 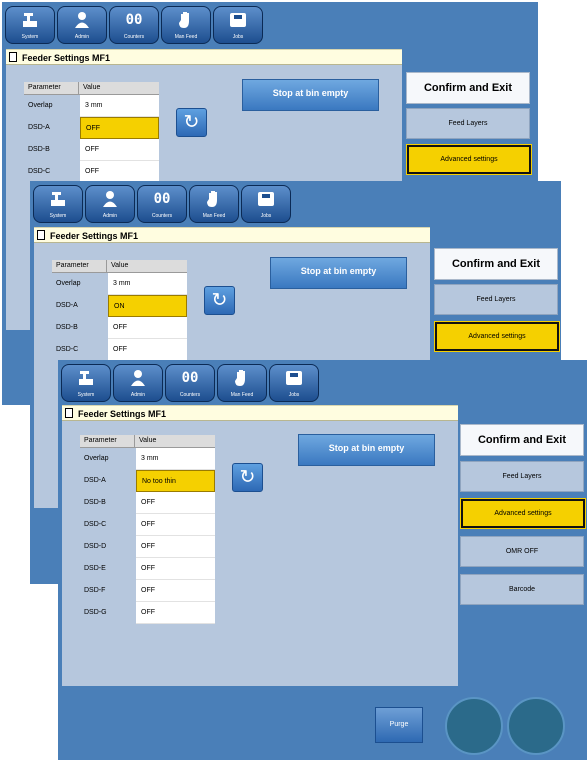 I want to click on param-name: DSD-F, so click(x=108, y=591).